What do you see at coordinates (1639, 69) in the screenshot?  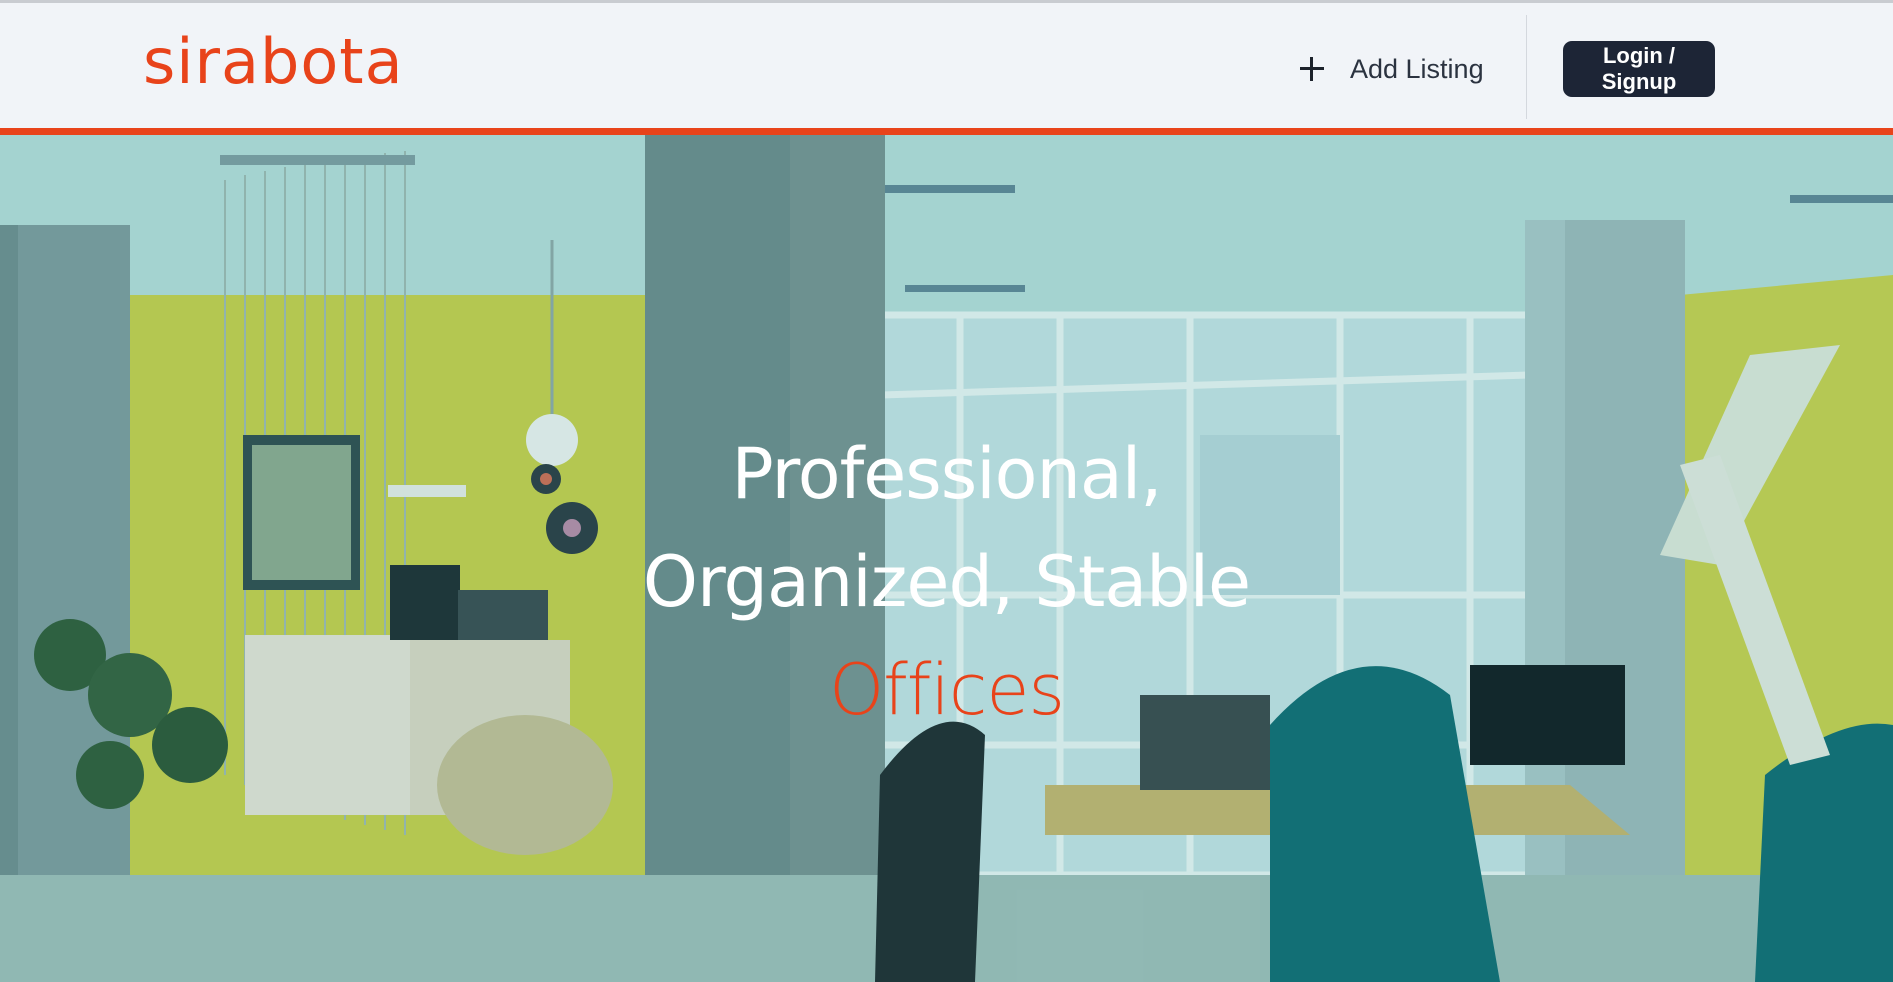 I see `login-signup-button: Login / Signup` at bounding box center [1639, 69].